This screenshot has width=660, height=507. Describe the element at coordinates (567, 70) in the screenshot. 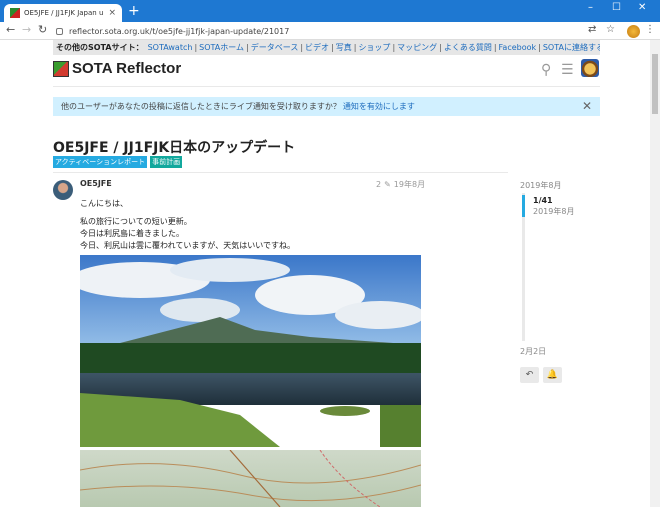

I see `hamburger-icon: ☰` at that location.